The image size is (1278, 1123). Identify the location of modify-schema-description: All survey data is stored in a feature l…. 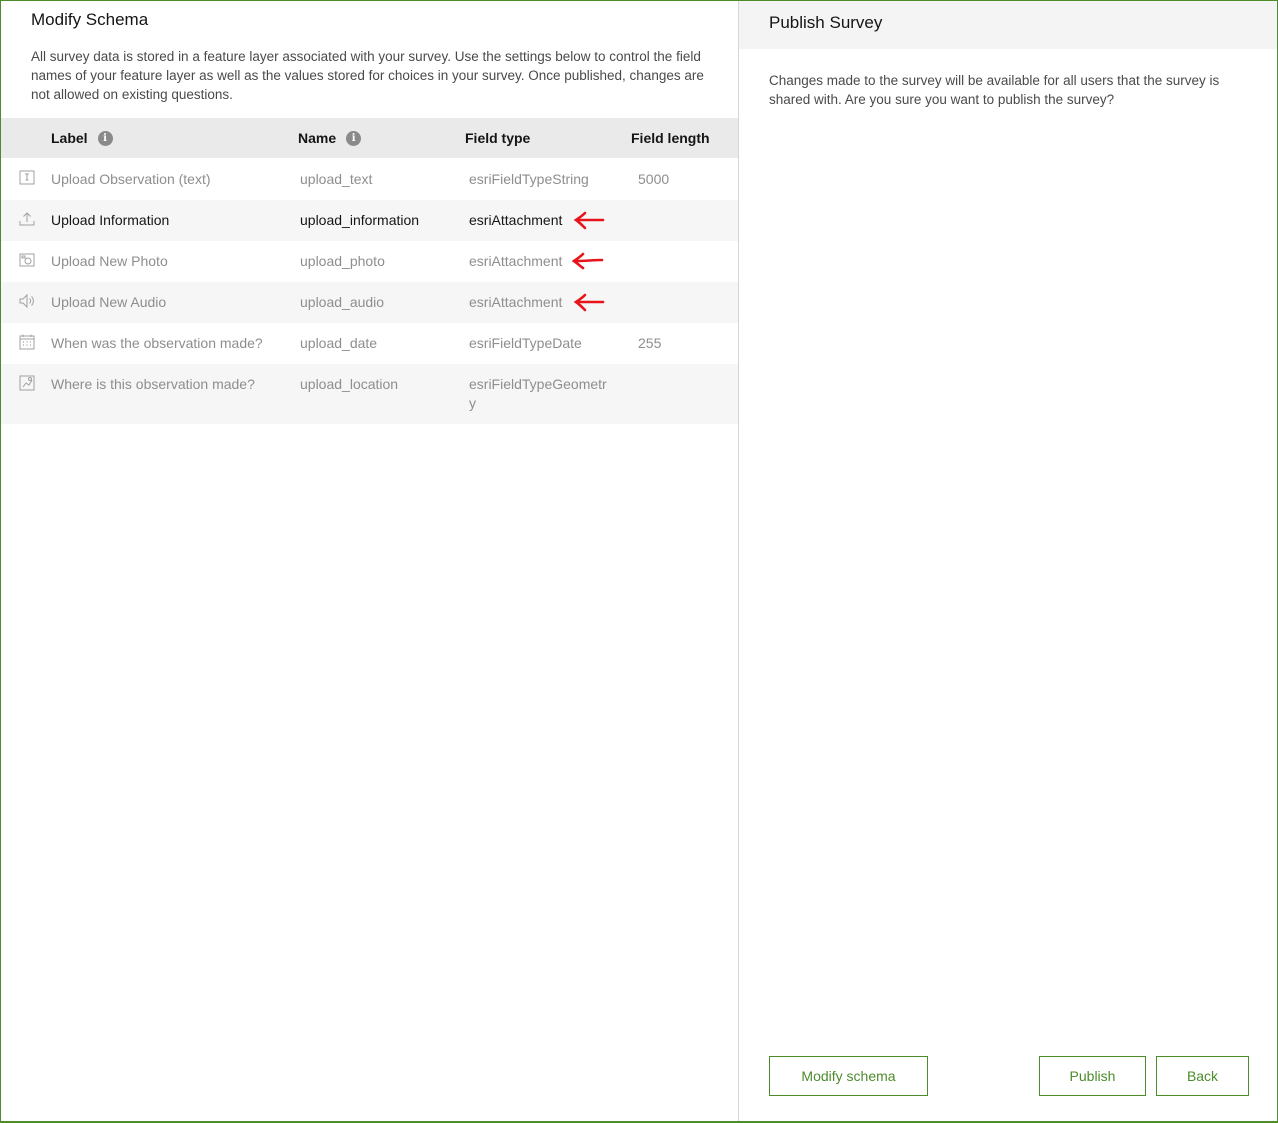
(367, 75).